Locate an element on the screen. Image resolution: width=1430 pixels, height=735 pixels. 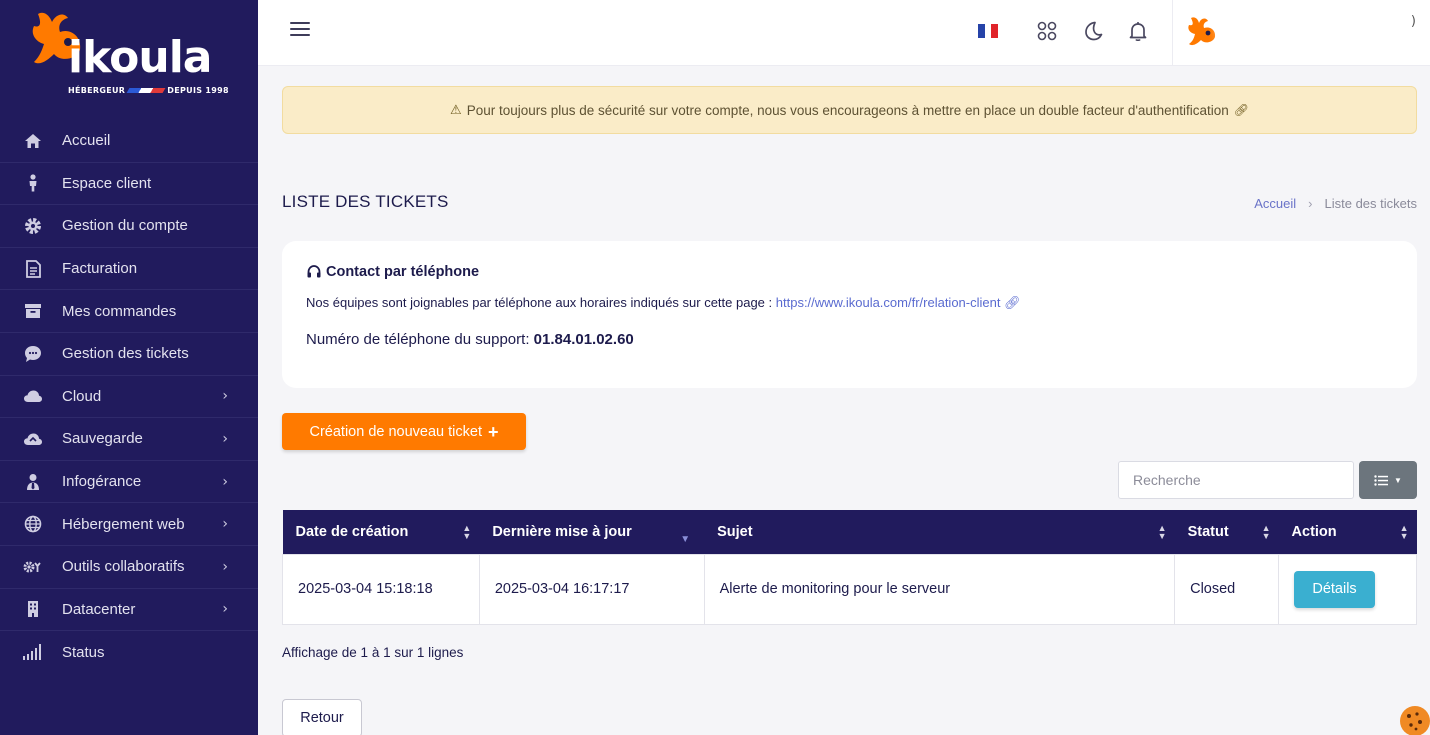
phone-contact-title: Contact par téléphone is located at coordinates (392, 272).